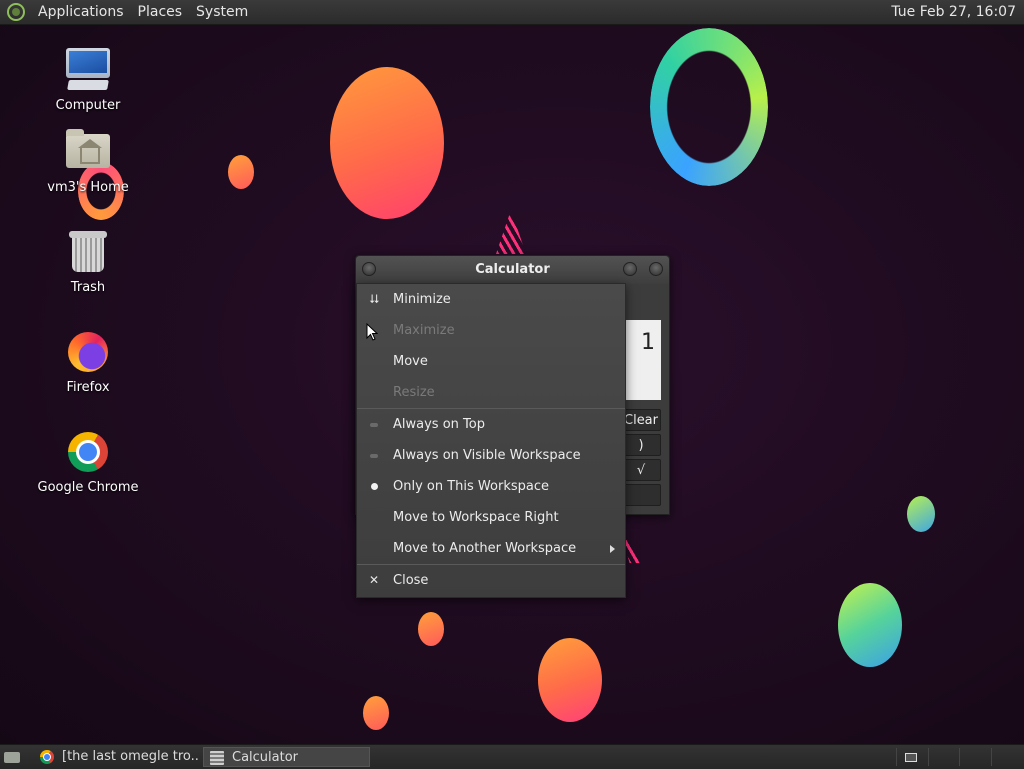 The width and height of the screenshot is (1024, 769). What do you see at coordinates (491, 424) in the screenshot?
I see `menu-item-always-on-top: Always on Top` at bounding box center [491, 424].